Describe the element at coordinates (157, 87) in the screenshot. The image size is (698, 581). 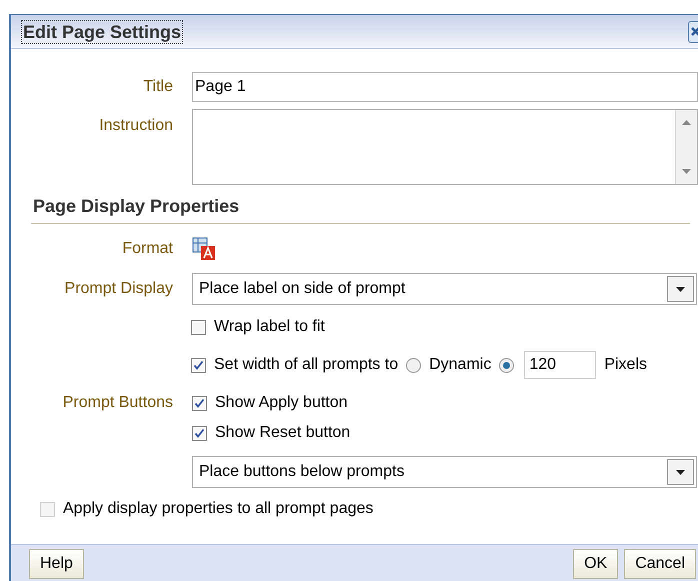
I see `field-label: Title` at that location.